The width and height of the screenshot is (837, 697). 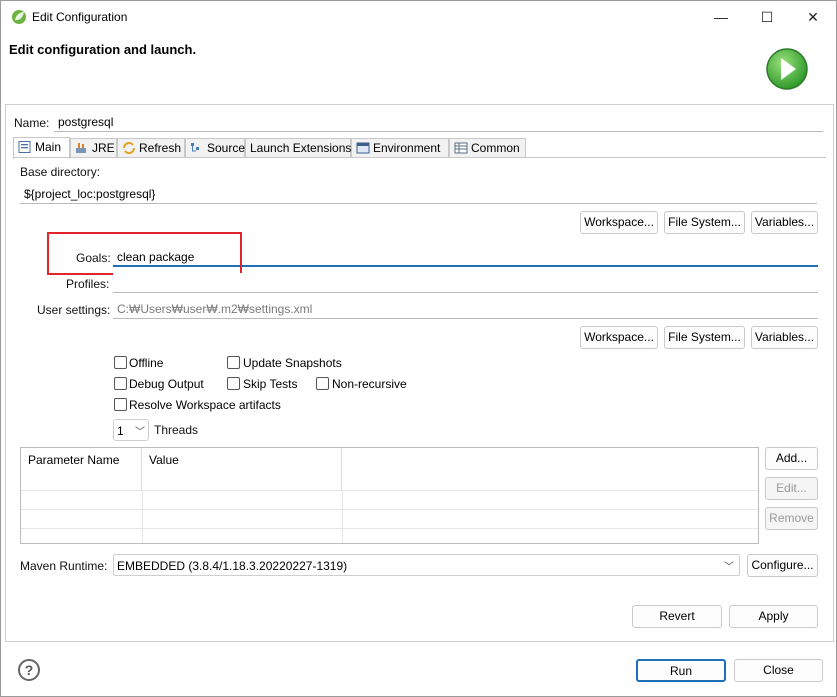 I want to click on help-icon: ?, so click(x=29, y=670).